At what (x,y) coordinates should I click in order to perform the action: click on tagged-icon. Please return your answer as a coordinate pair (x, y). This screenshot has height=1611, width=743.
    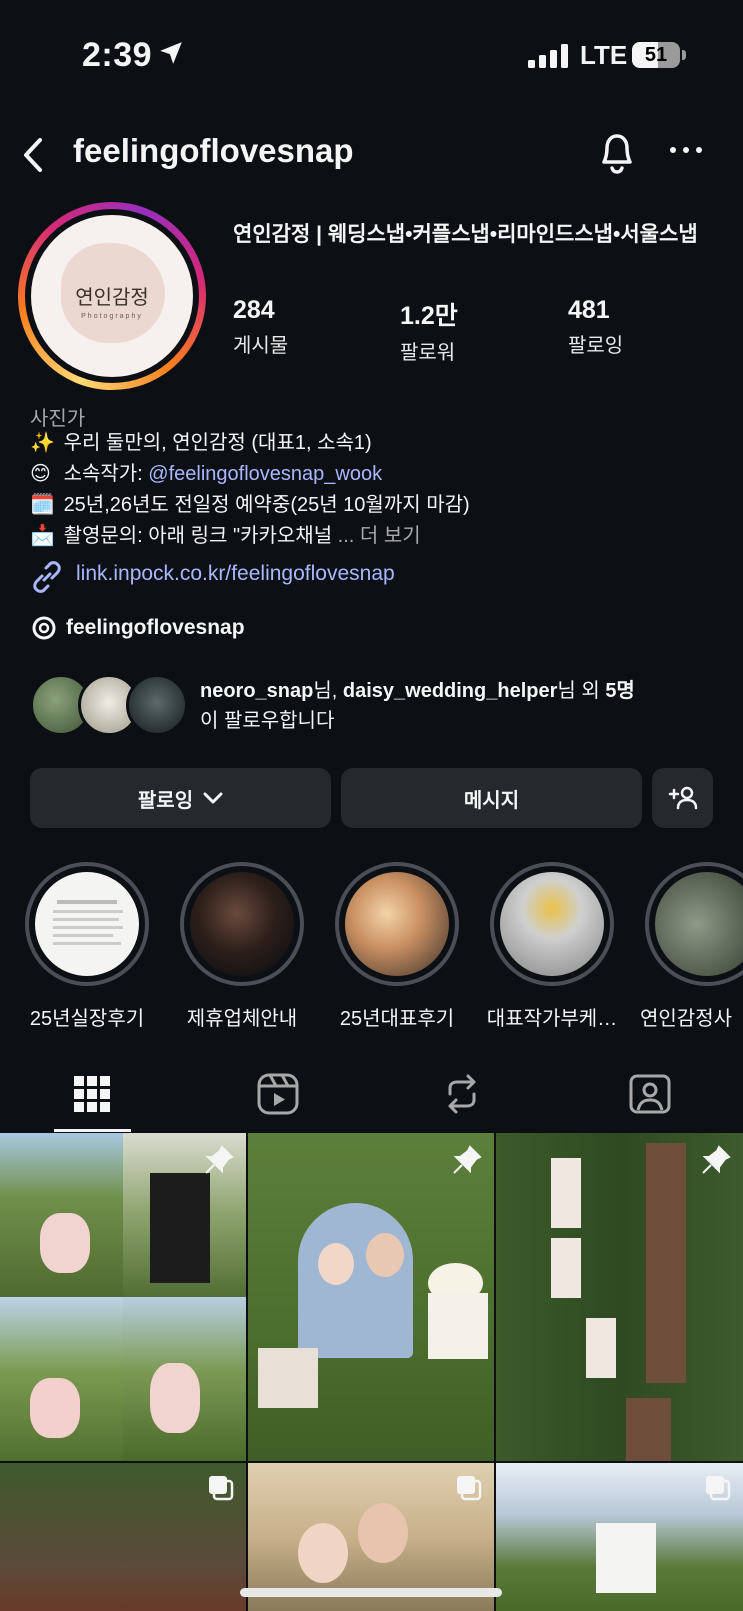
    Looking at the image, I should click on (650, 1094).